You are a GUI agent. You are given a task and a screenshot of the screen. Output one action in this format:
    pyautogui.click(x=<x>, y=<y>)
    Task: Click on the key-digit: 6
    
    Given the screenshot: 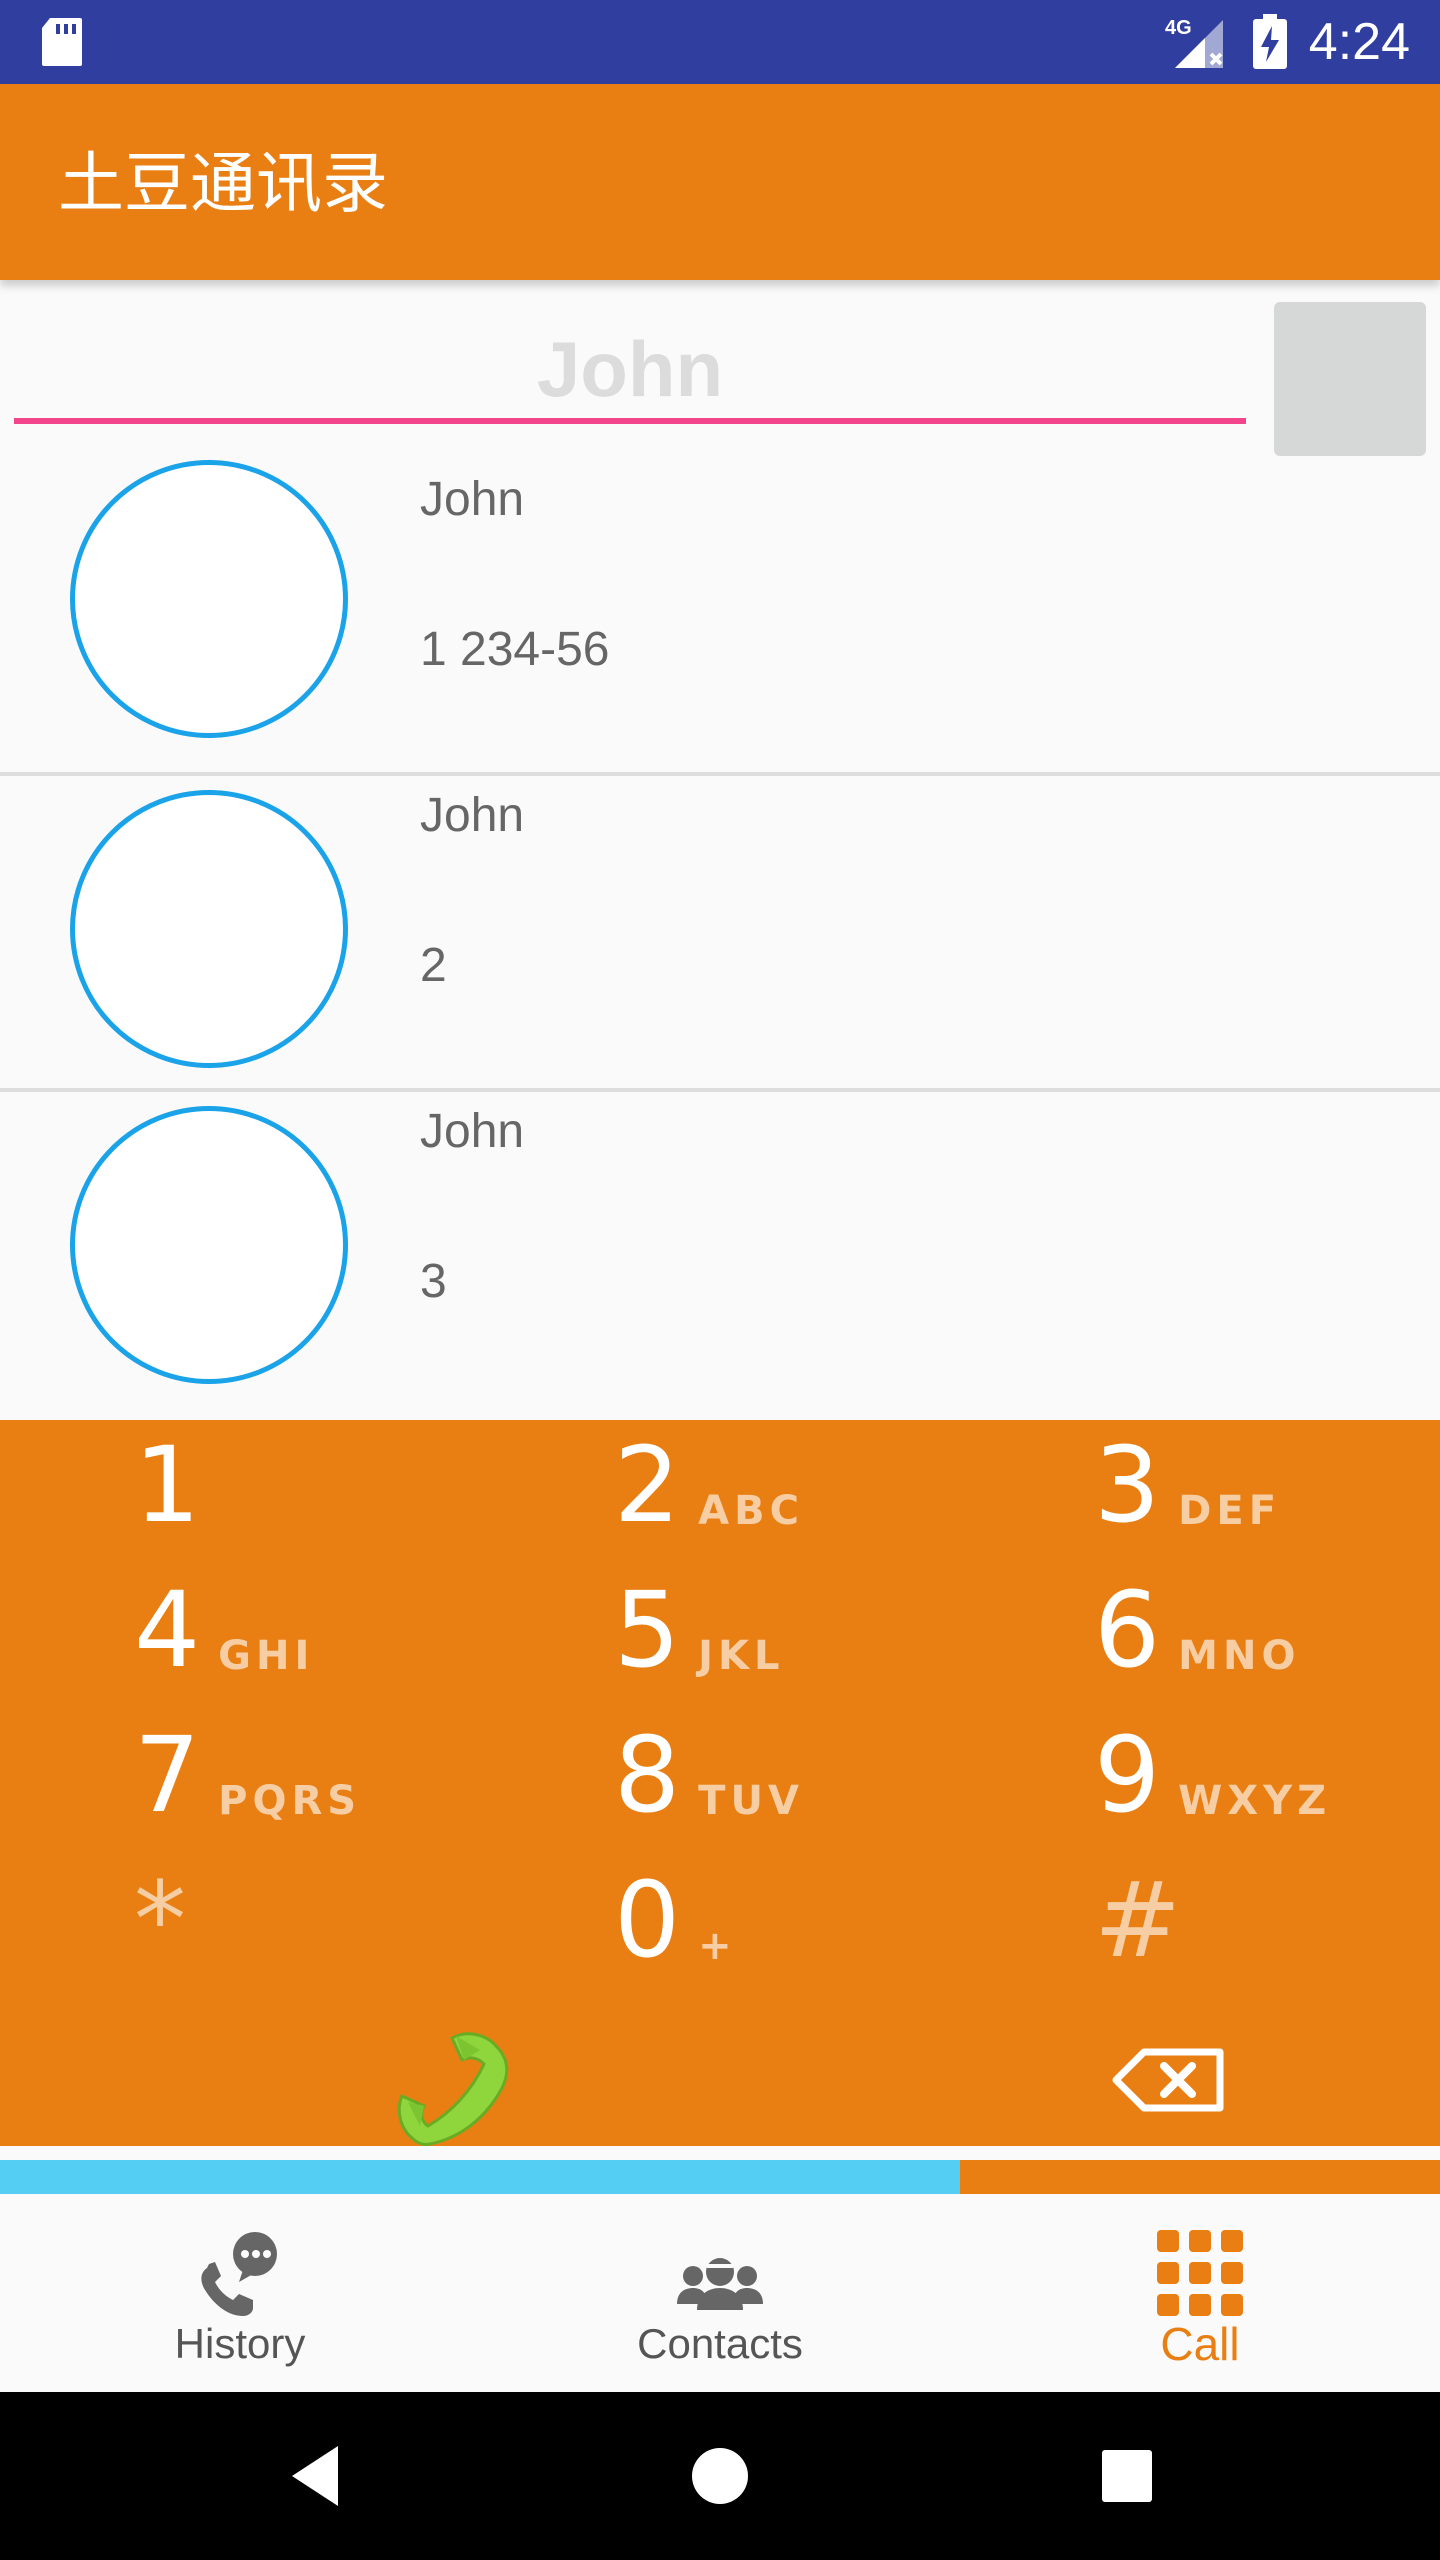 What is the action you would take?
    pyautogui.click(x=1127, y=1630)
    